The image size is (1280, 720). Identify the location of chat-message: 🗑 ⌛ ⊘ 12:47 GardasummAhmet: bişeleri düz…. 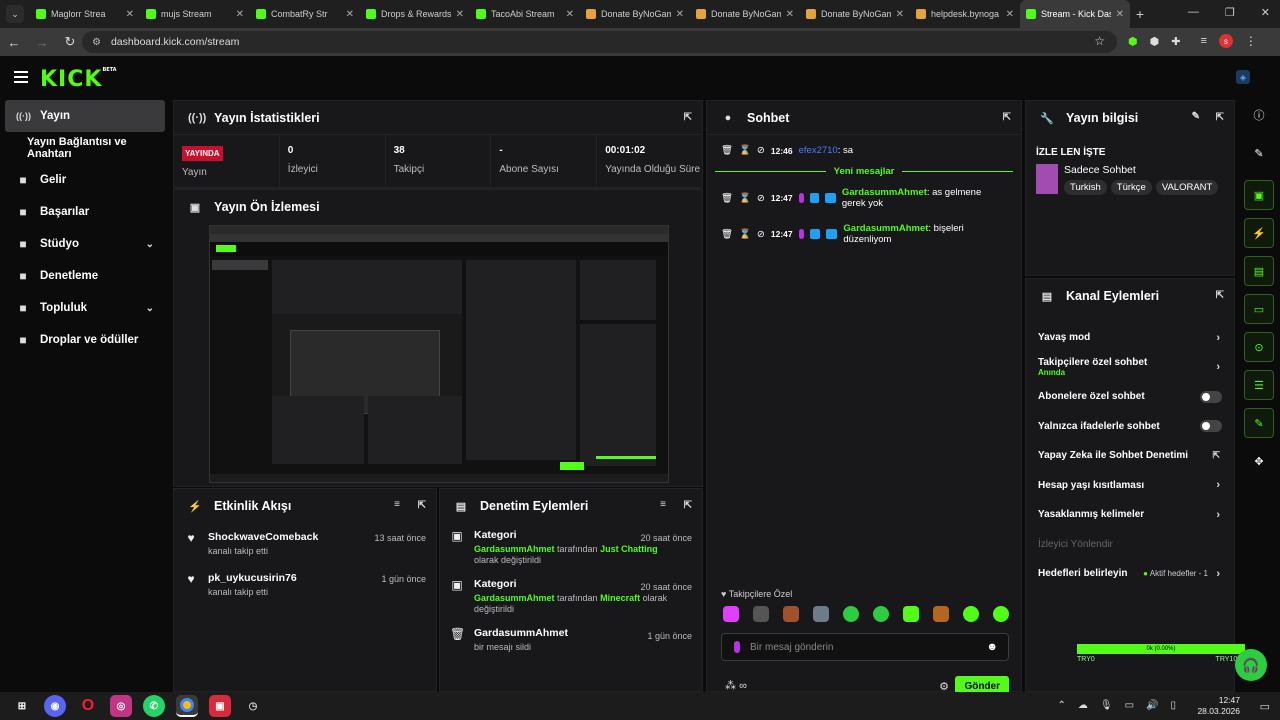
(864, 234).